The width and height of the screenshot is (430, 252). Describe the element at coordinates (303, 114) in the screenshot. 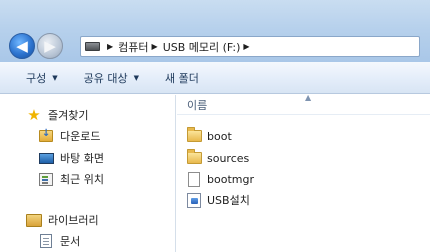

I see `header-divider` at that location.